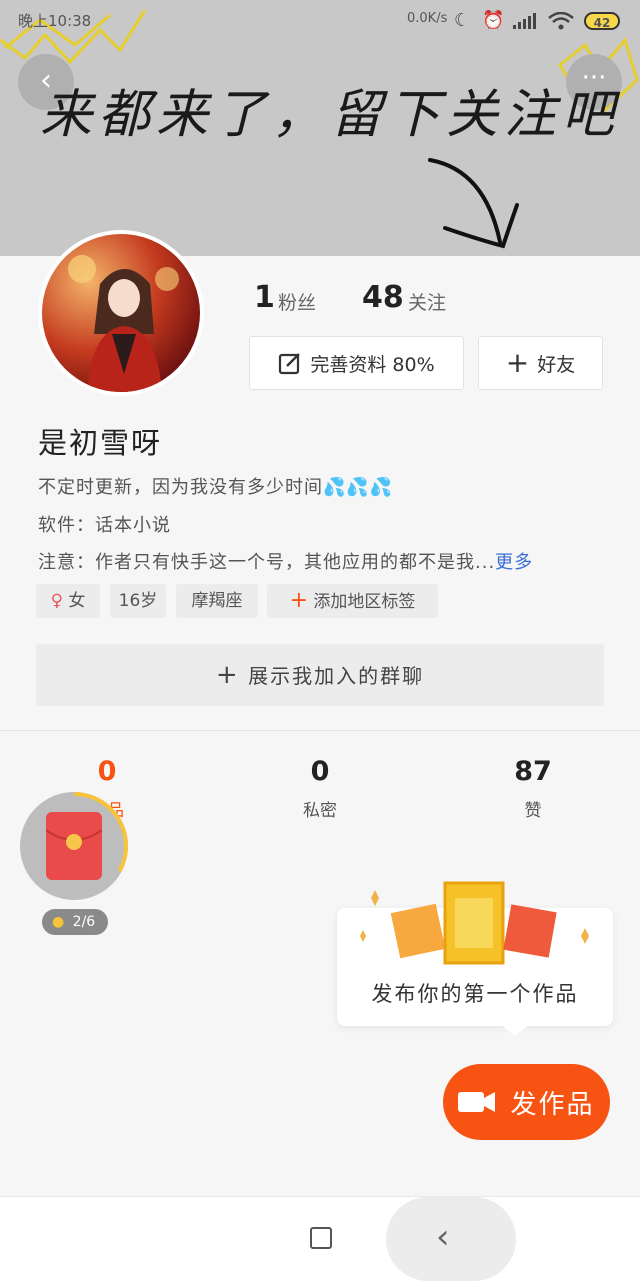 The width and height of the screenshot is (640, 1281). What do you see at coordinates (320, 730) in the screenshot?
I see `section-divider` at bounding box center [320, 730].